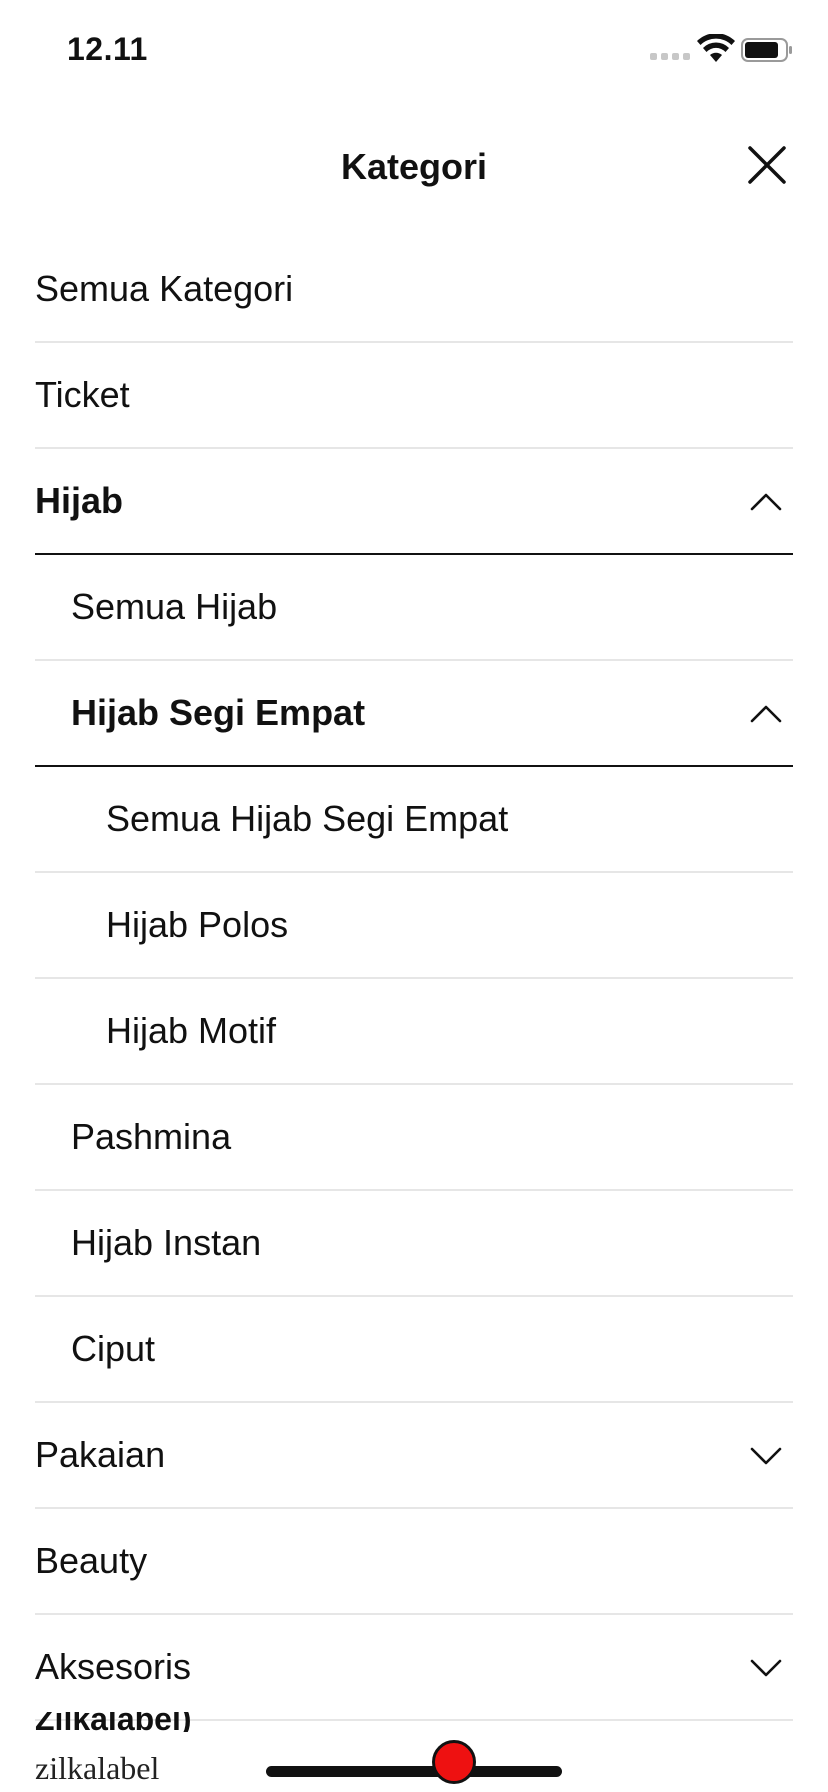  Describe the element at coordinates (91, 1560) in the screenshot. I see `category-label: Beauty` at that location.